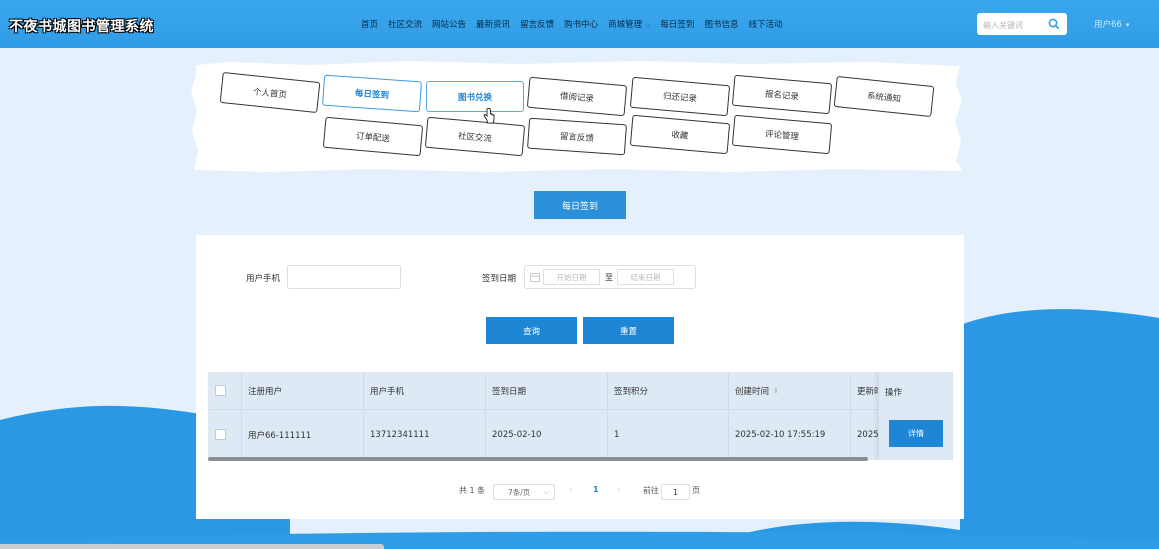  Describe the element at coordinates (651, 490) in the screenshot. I see `goto-label: 前往` at that location.